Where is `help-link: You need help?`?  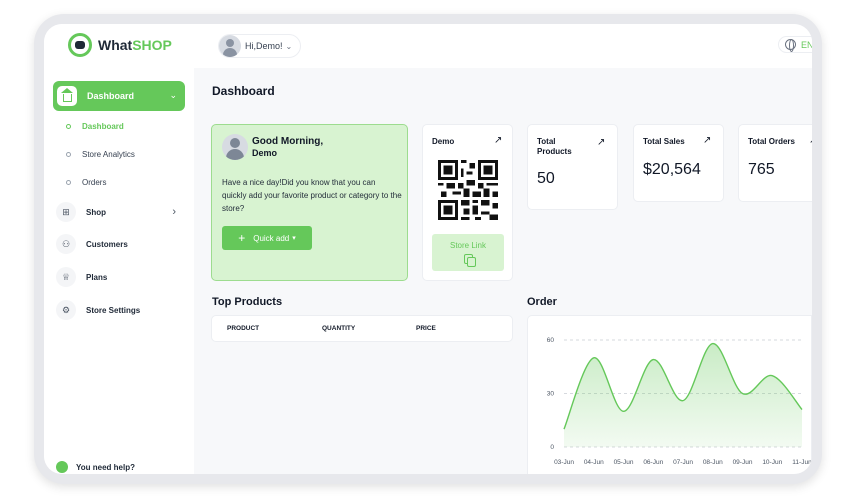
help-link: You need help? is located at coordinates (95, 467).